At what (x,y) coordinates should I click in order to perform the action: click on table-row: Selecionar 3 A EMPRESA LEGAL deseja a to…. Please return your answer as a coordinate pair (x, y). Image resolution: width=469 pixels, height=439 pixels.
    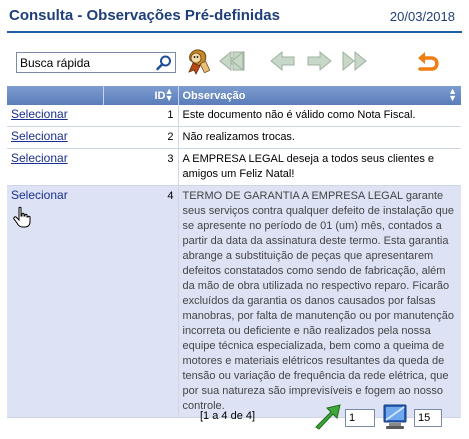
    Looking at the image, I should click on (234, 167).